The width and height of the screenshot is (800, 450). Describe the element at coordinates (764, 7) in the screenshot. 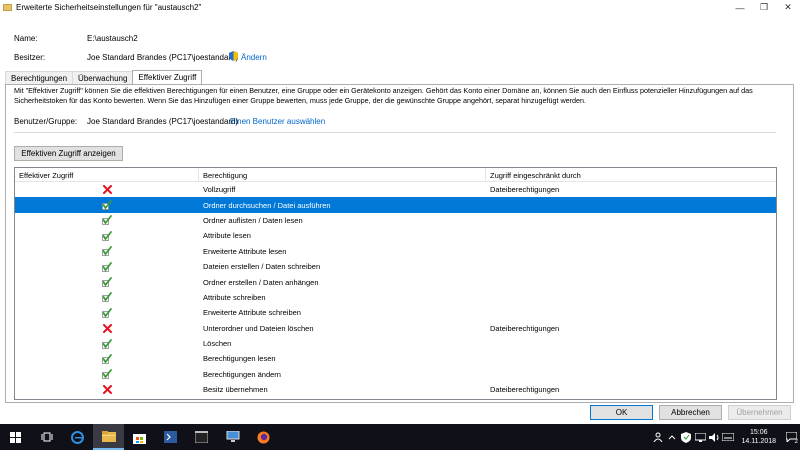

I see `maximize-button: ❐` at that location.